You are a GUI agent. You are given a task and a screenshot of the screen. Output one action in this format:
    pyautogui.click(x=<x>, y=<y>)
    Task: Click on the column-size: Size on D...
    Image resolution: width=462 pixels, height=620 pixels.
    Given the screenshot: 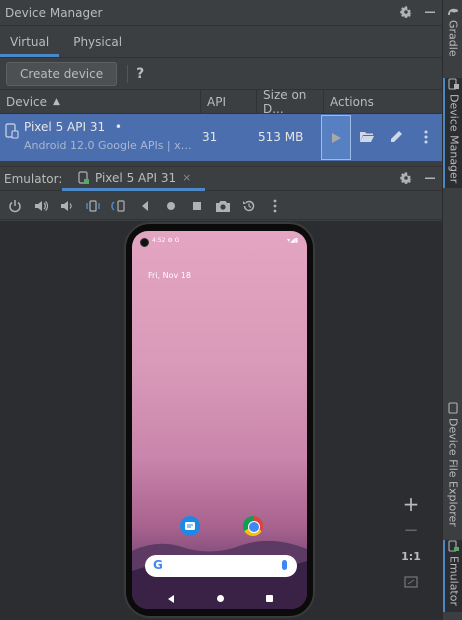 What is the action you would take?
    pyautogui.click(x=289, y=102)
    